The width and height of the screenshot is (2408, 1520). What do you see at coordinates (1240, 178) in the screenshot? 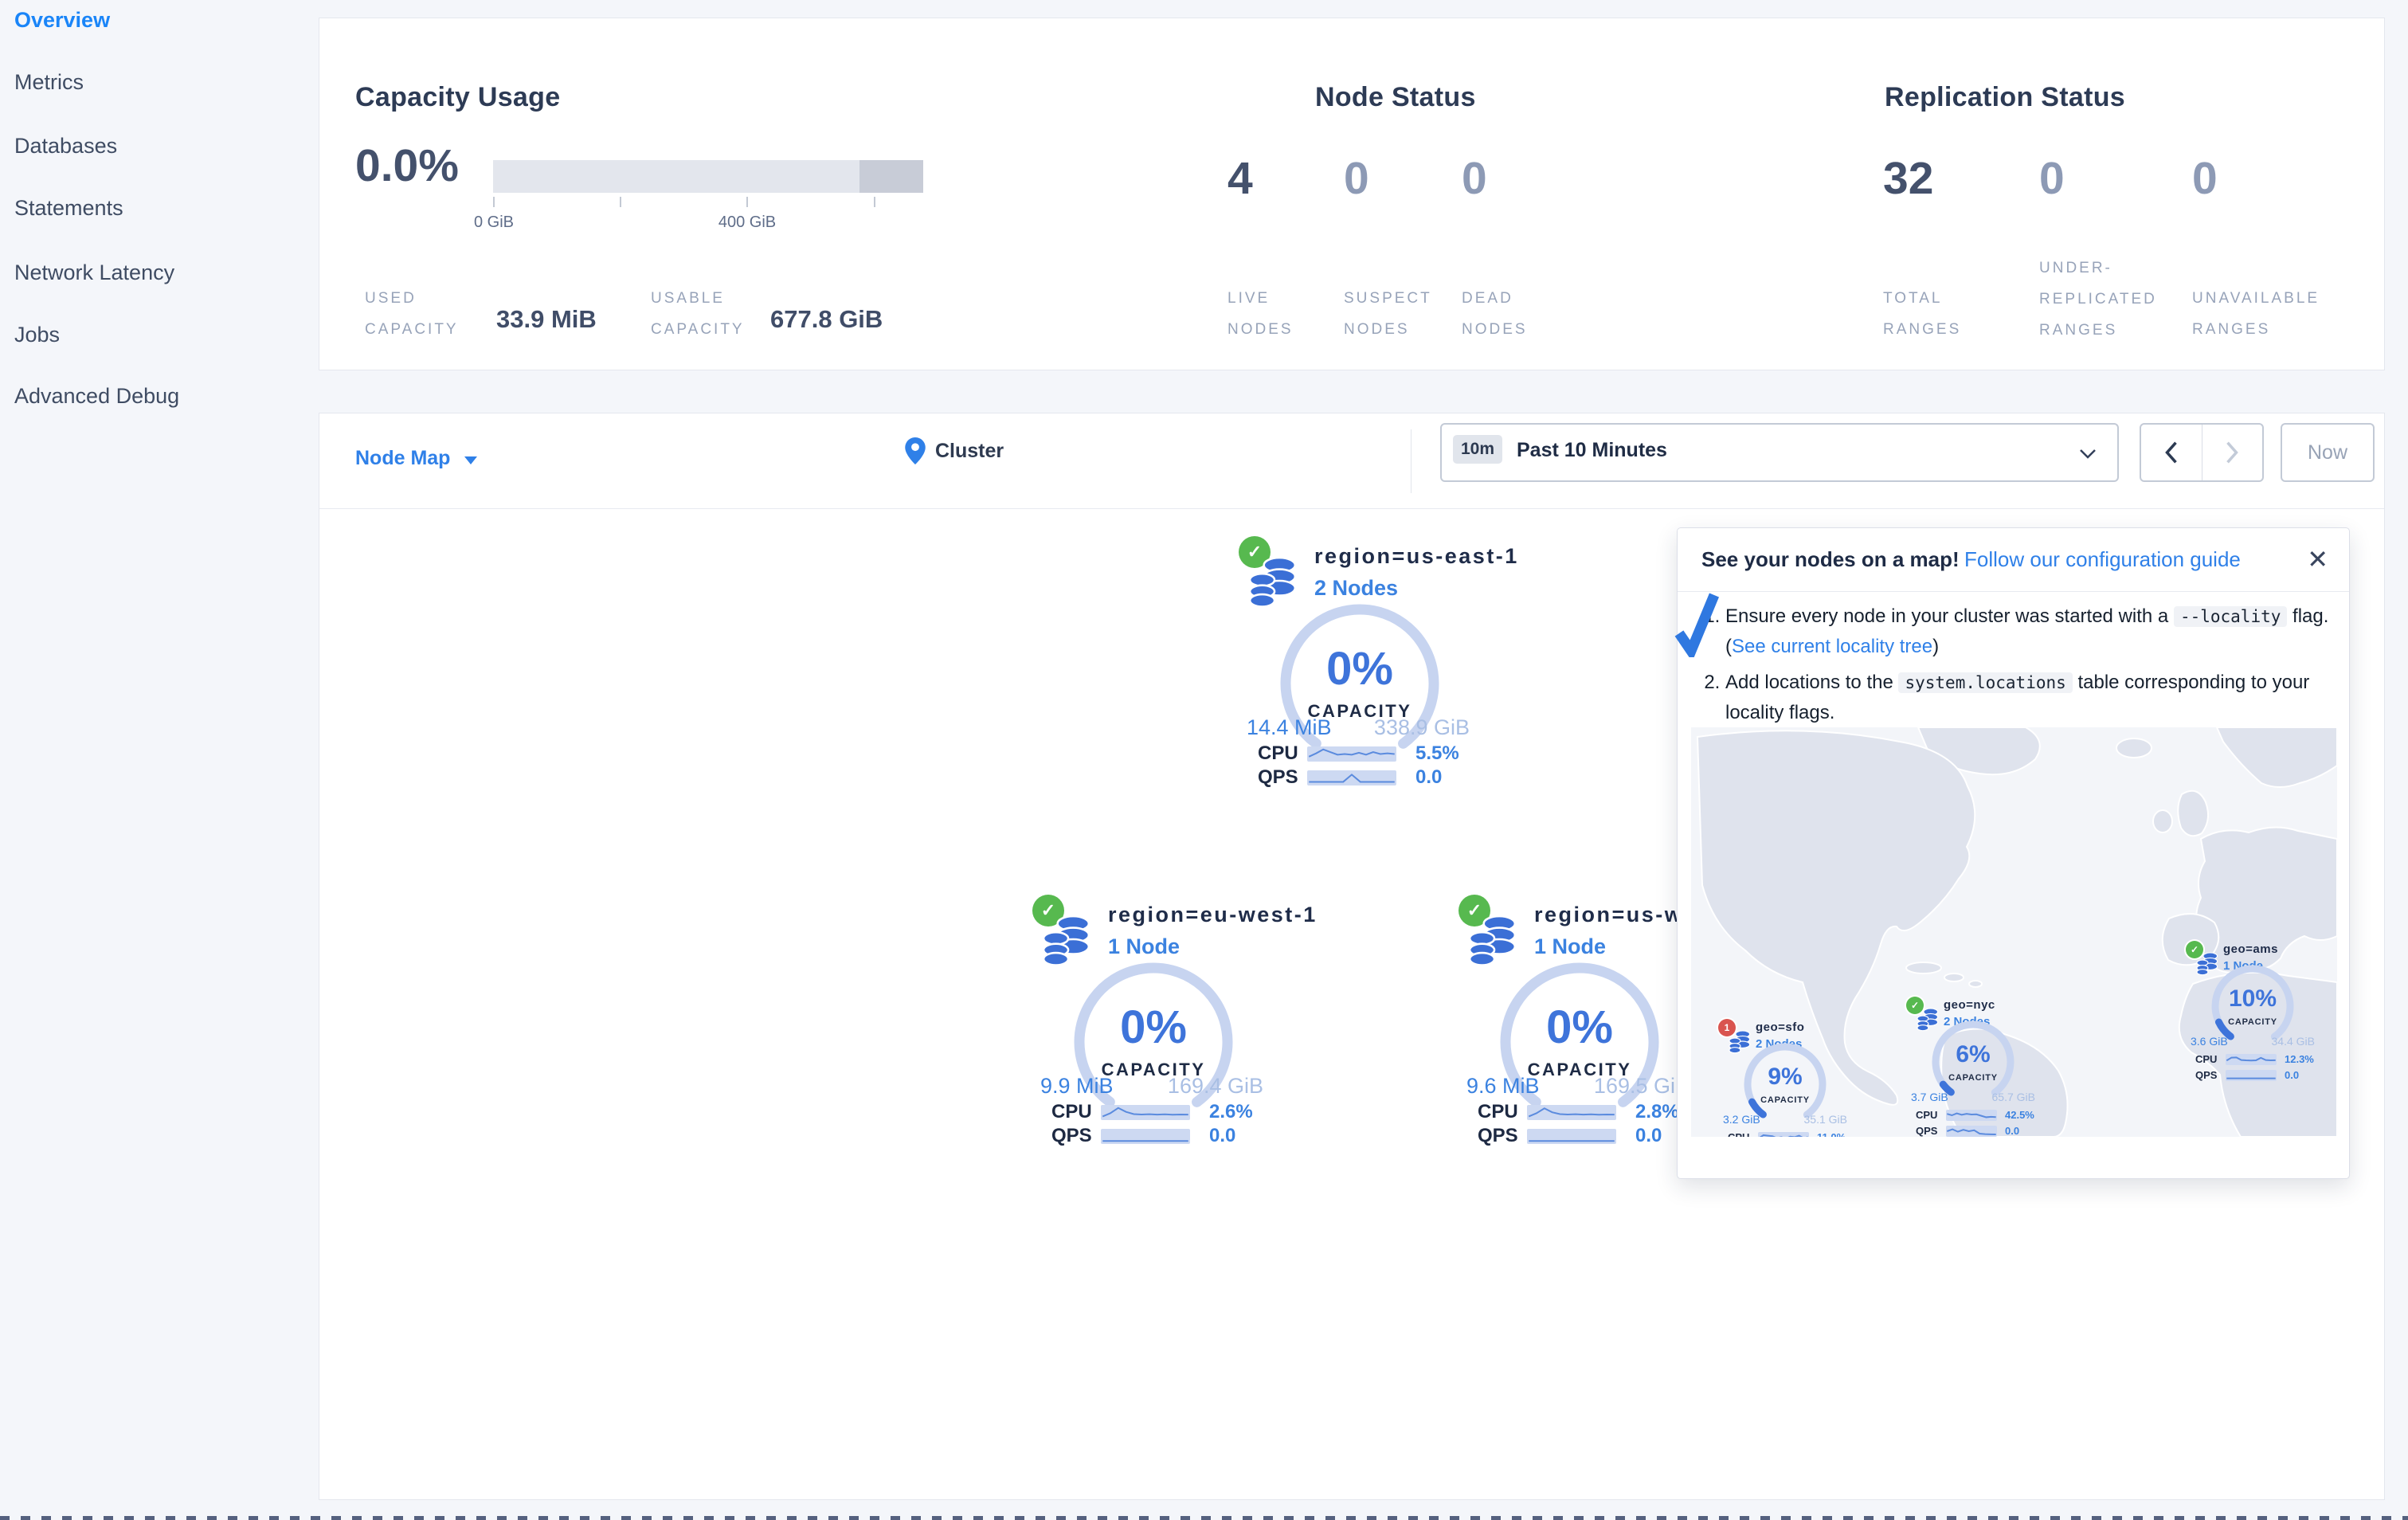
I see `stat-value: 4` at bounding box center [1240, 178].